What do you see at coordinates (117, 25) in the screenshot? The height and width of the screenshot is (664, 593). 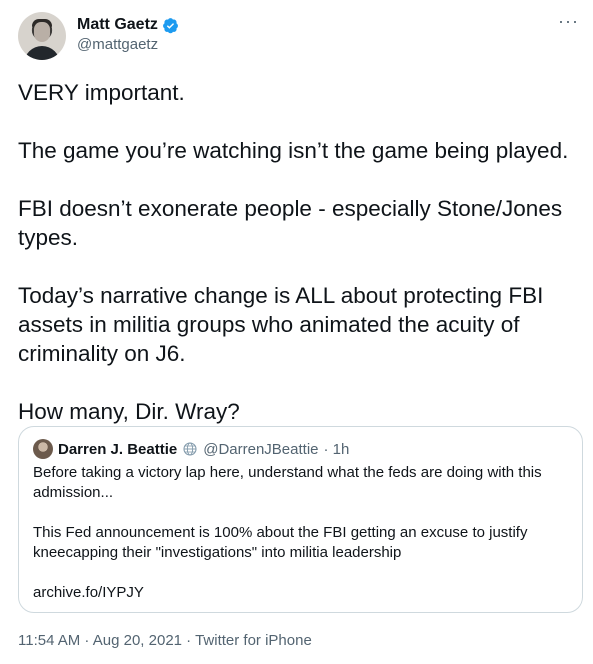 I see `author-name: Matt Gaetz` at bounding box center [117, 25].